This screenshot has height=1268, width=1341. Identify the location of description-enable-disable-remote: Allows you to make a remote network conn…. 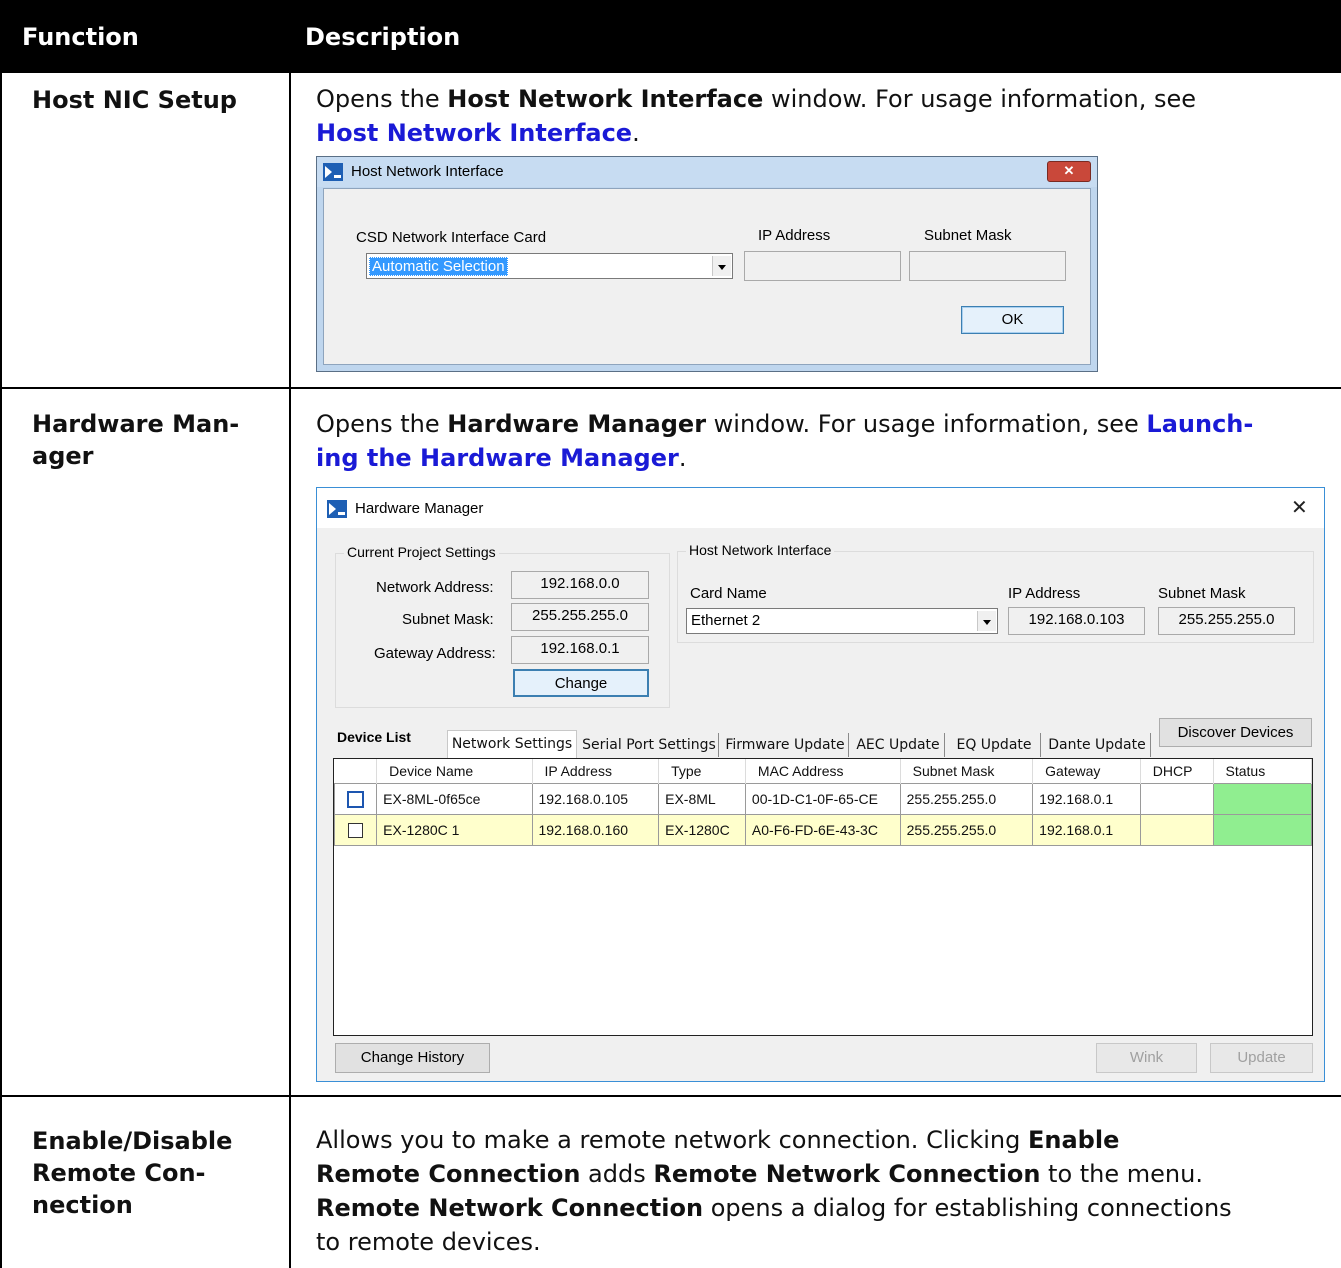
(774, 1191).